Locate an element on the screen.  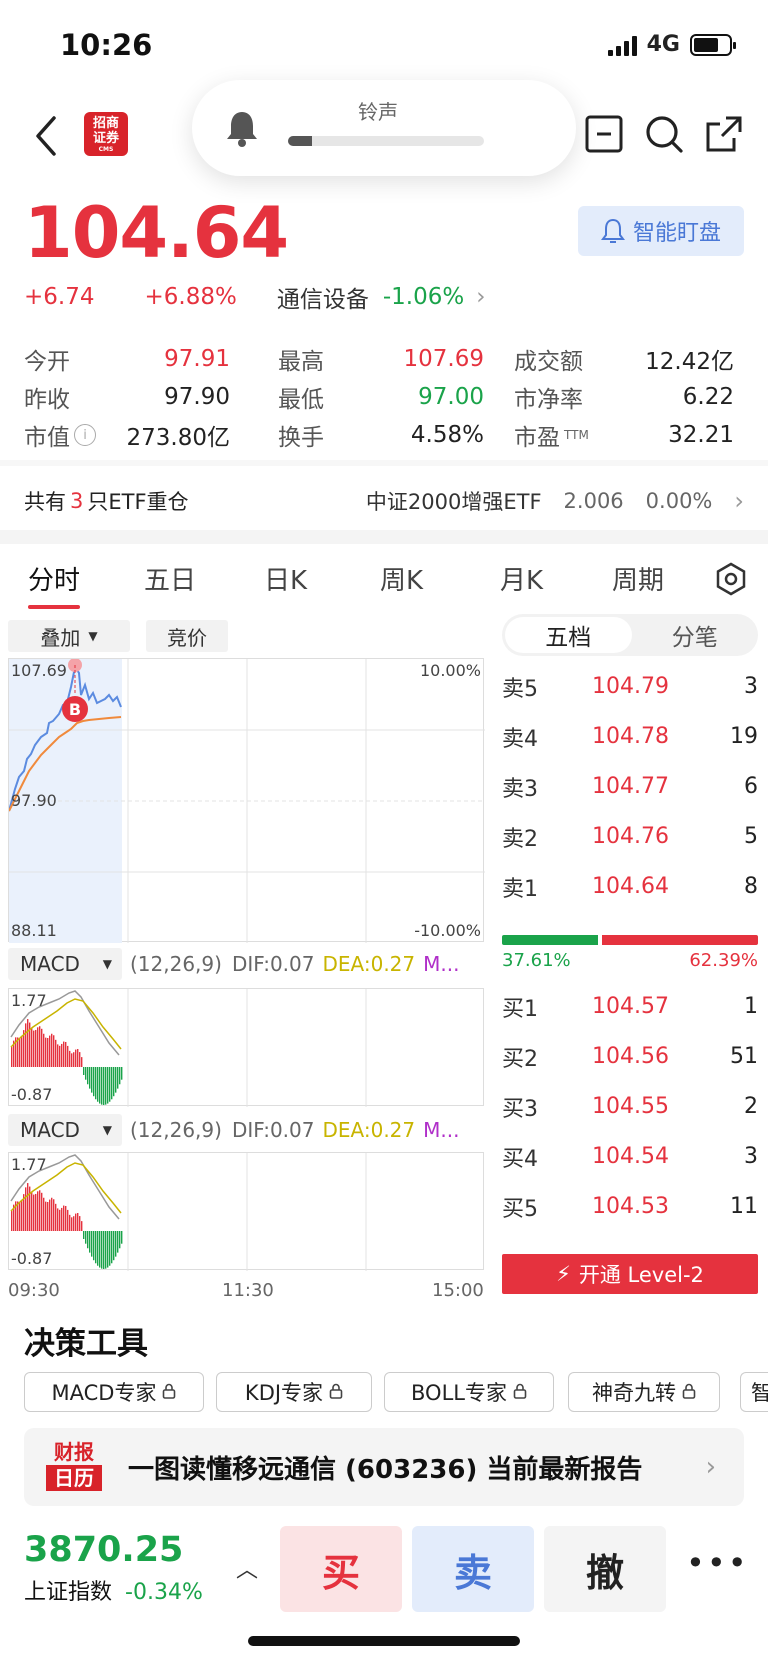
orderbook-row: 卖2 104.76 5 is located at coordinates (630, 836).